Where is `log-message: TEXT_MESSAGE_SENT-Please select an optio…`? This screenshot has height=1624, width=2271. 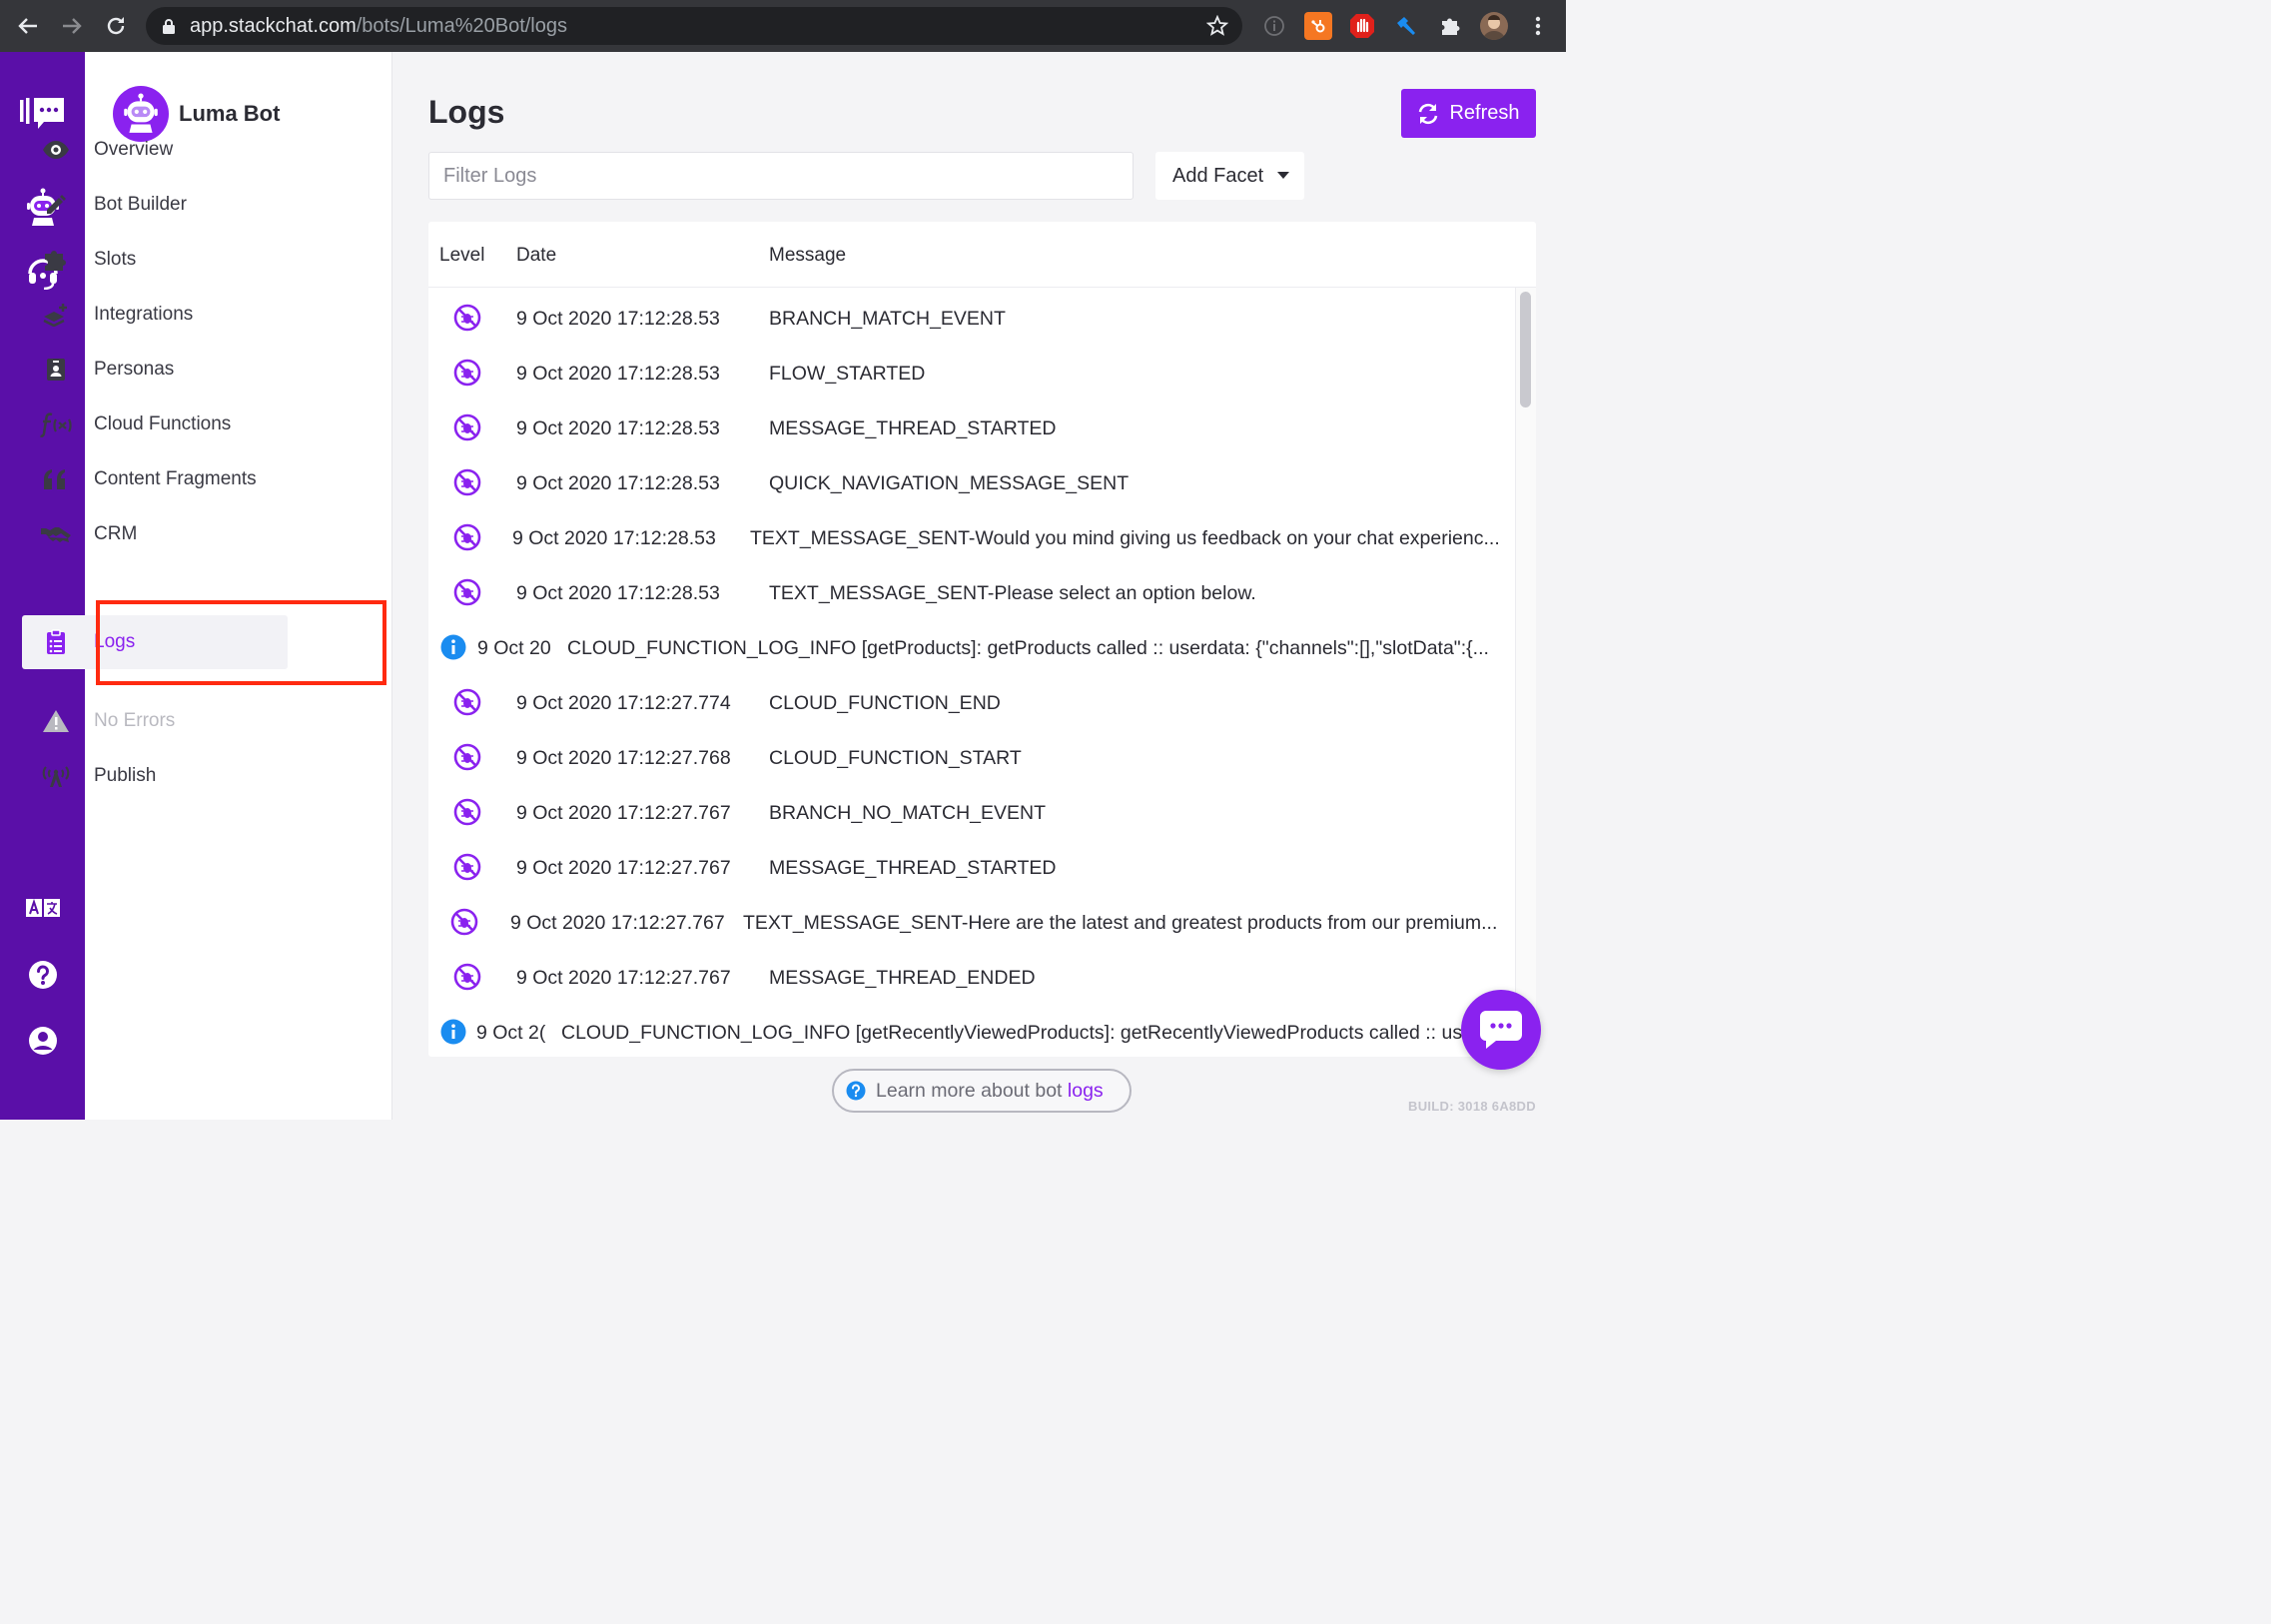
log-message: TEXT_MESSAGE_SENT-Please select an optio… is located at coordinates (1012, 593).